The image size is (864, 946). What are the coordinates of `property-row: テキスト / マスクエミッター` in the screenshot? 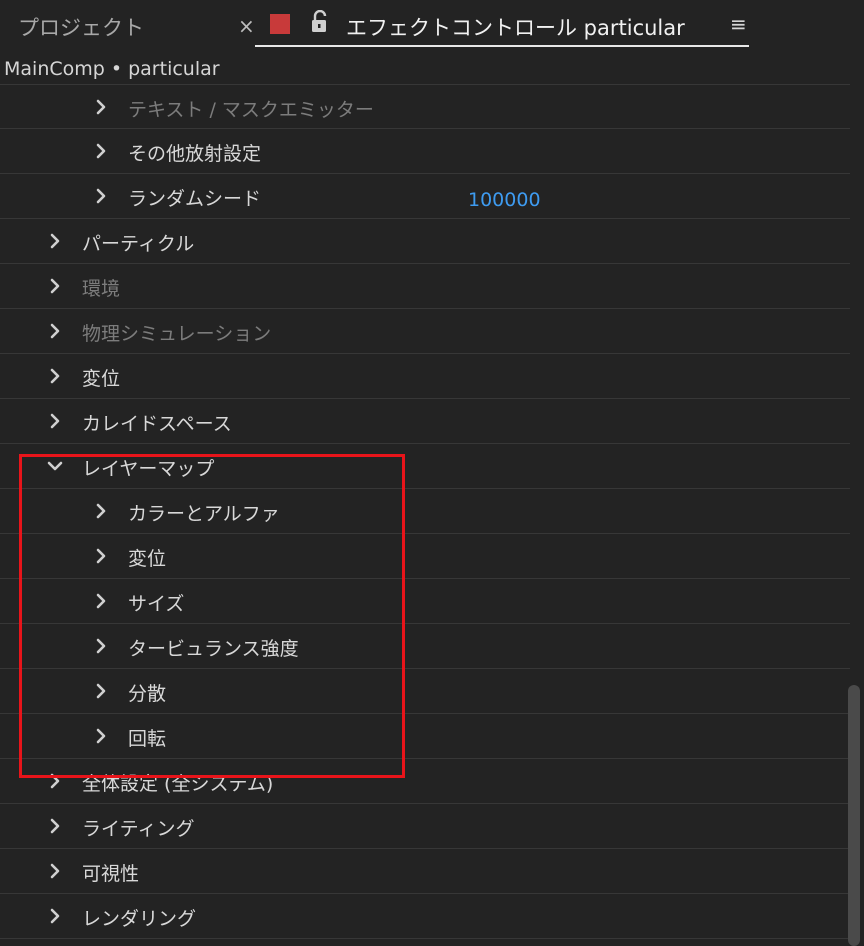 It's located at (425, 106).